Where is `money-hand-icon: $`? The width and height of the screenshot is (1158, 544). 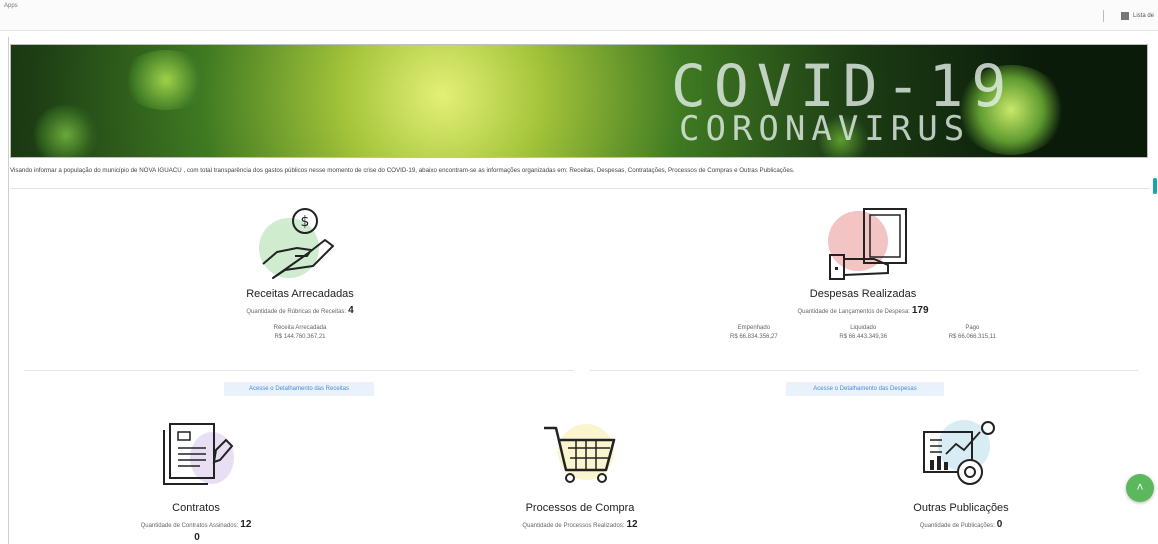 money-hand-icon: $ is located at coordinates (296, 243).